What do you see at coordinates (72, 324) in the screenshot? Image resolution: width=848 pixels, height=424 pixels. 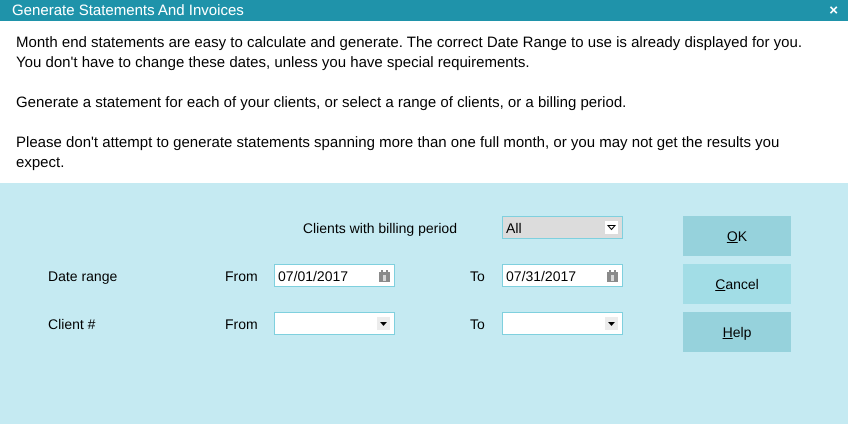 I see `field-label: Client #` at bounding box center [72, 324].